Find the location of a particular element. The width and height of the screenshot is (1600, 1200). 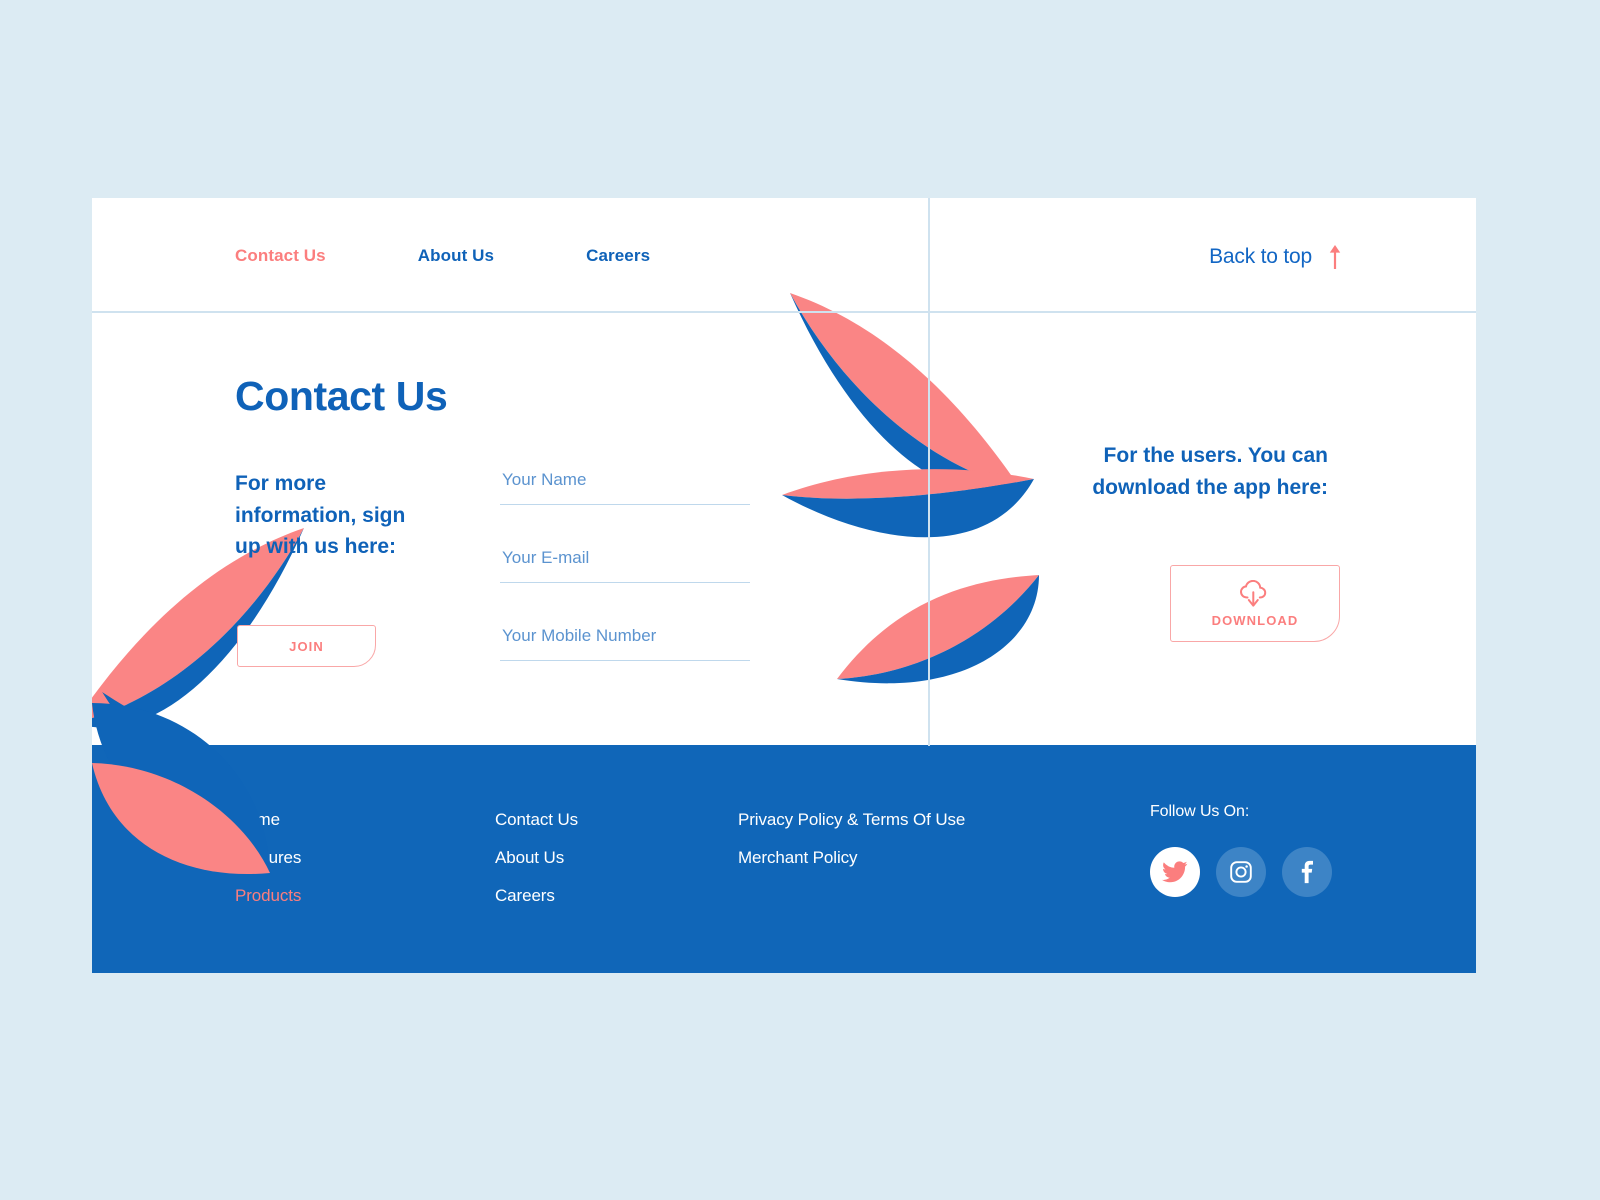

field-your-mobile-number is located at coordinates (625, 638).